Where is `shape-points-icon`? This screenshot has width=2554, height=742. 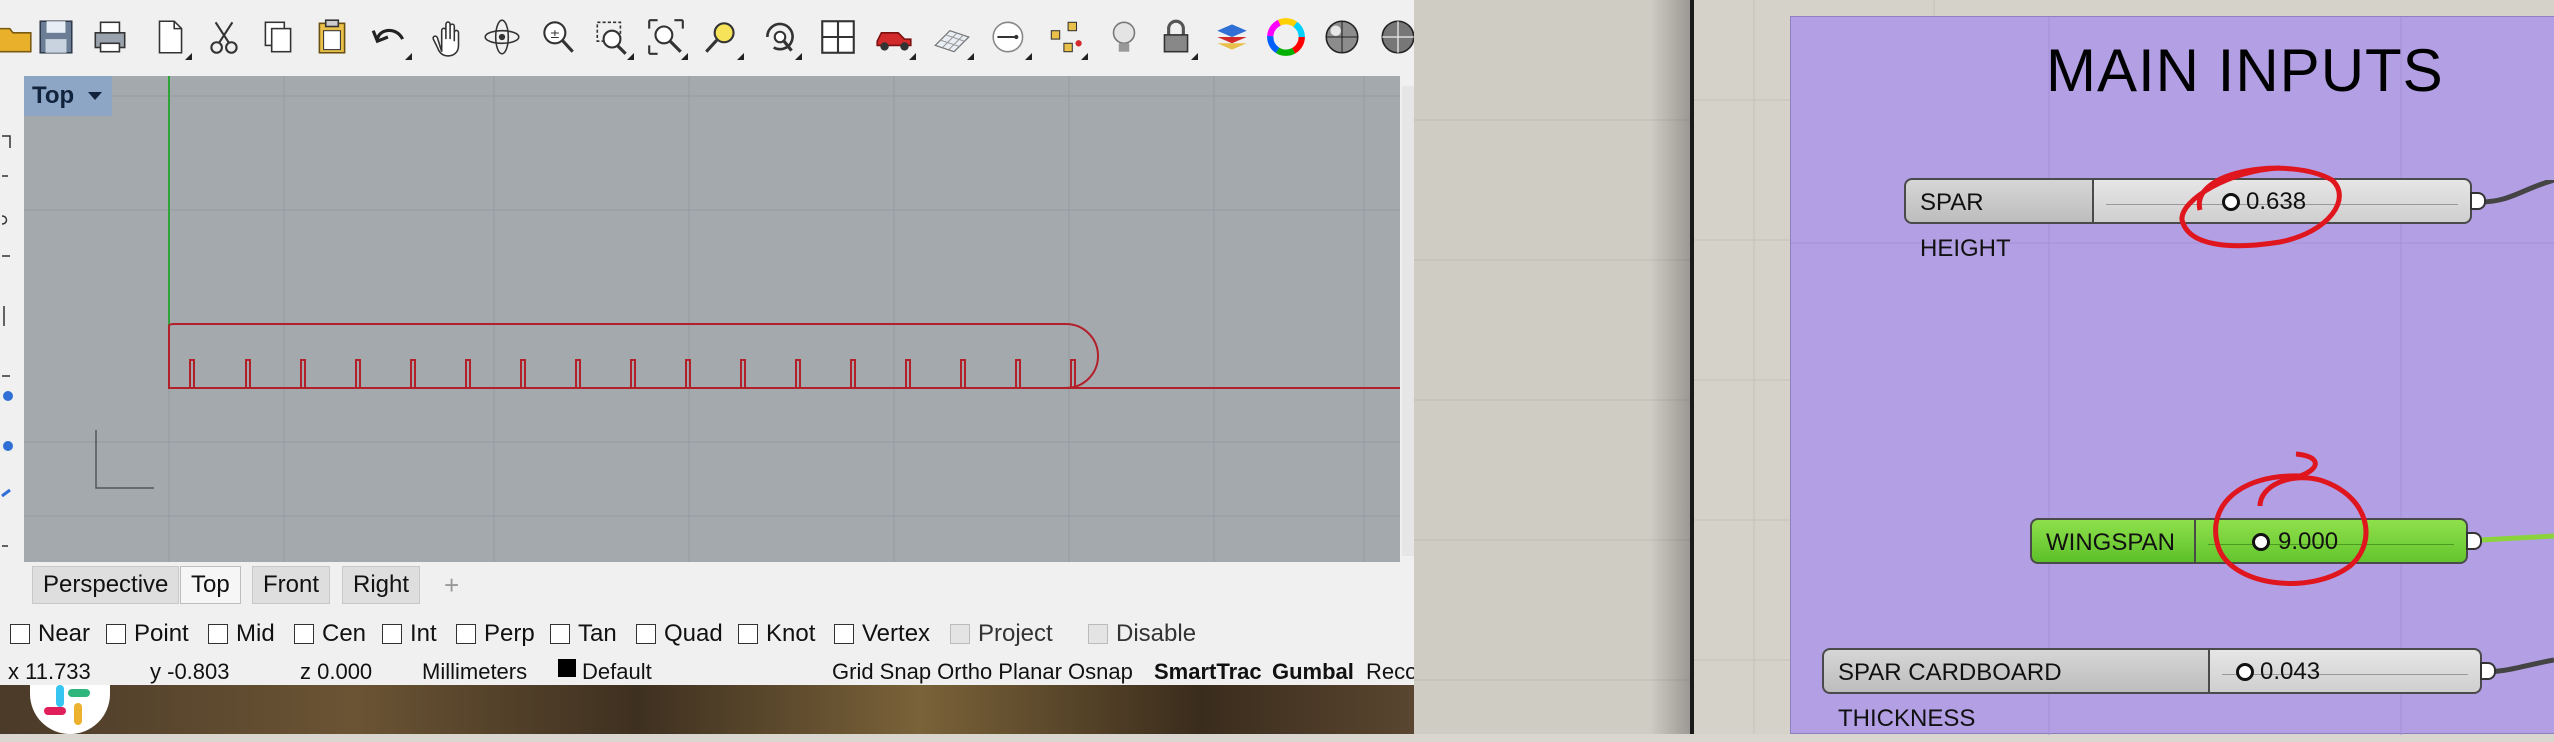 shape-points-icon is located at coordinates (1066, 37).